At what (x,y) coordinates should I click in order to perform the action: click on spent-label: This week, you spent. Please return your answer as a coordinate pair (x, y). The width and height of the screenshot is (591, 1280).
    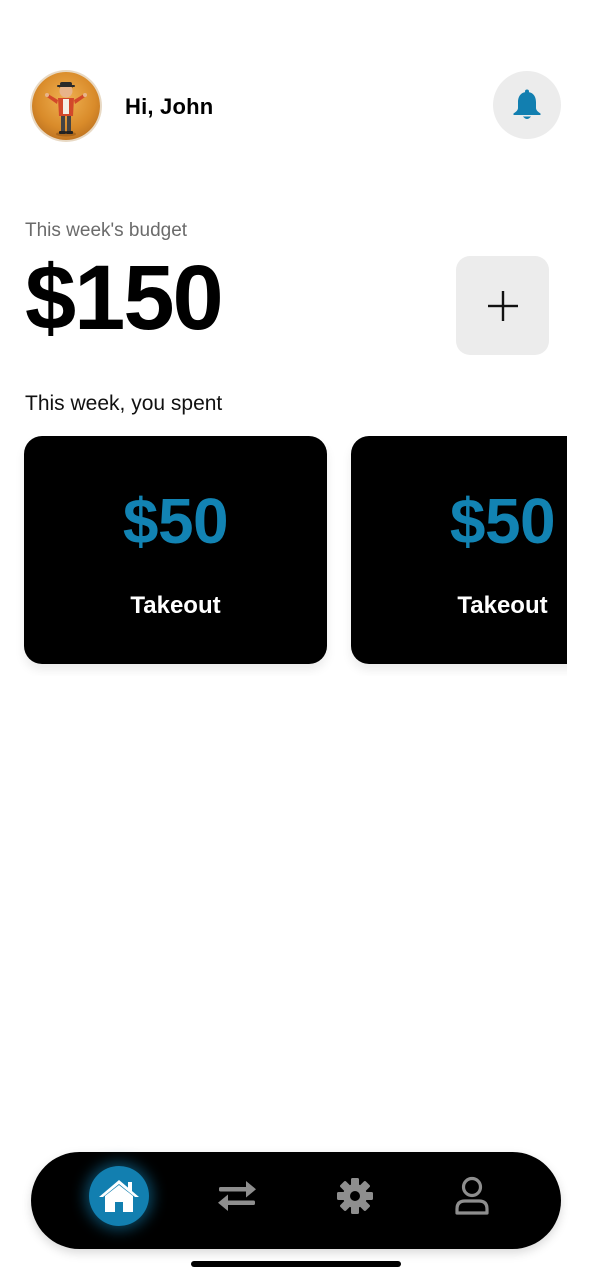
    Looking at the image, I should click on (124, 403).